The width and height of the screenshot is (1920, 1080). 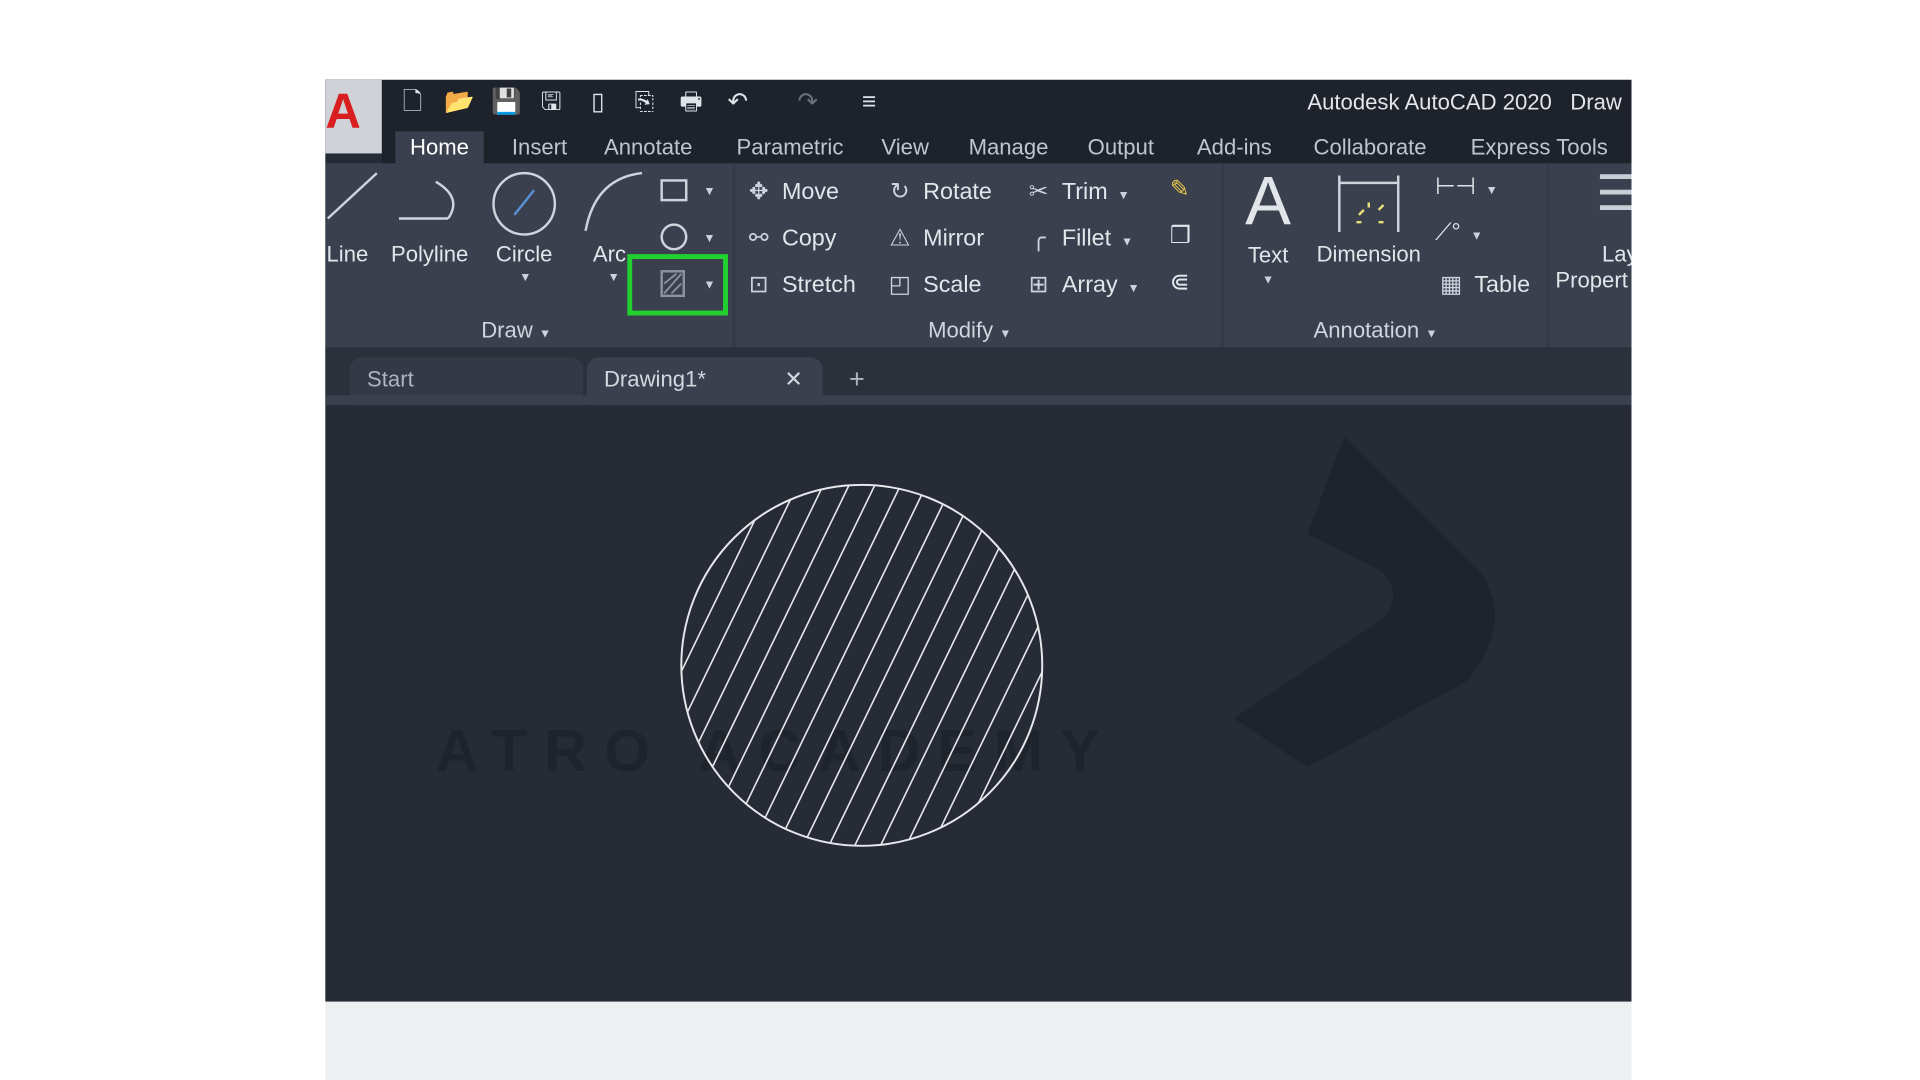 What do you see at coordinates (1451, 285) in the screenshot?
I see `table-icon: ▦` at bounding box center [1451, 285].